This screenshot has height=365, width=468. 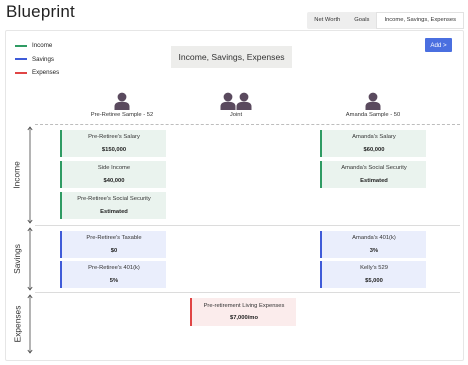 What do you see at coordinates (236, 115) in the screenshot?
I see `column-label-joint: Joint` at bounding box center [236, 115].